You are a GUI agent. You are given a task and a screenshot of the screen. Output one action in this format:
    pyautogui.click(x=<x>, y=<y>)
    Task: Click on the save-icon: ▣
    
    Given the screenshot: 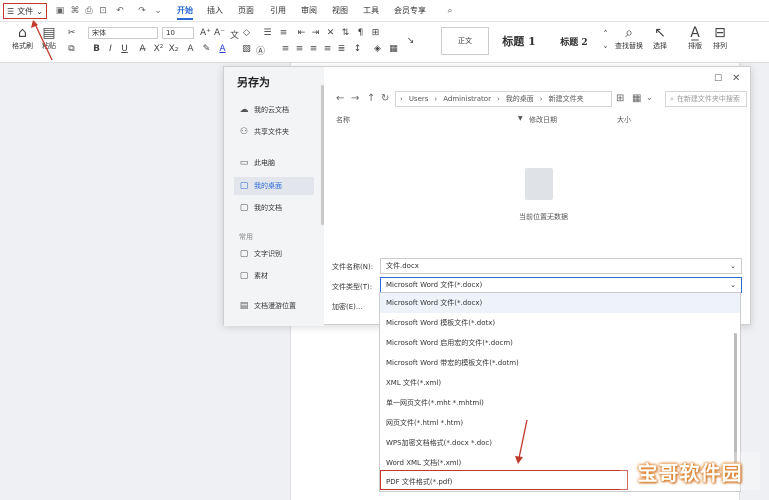 What is the action you would take?
    pyautogui.click(x=60, y=11)
    